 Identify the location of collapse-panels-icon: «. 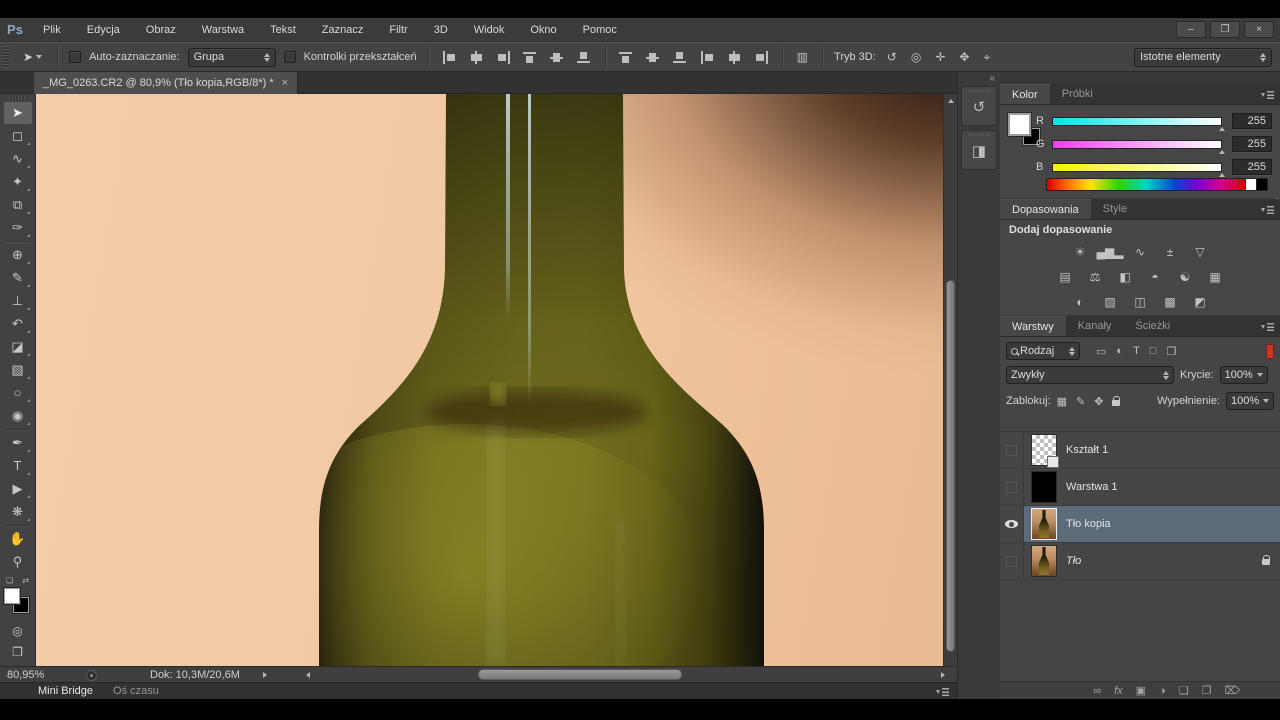
(992, 78).